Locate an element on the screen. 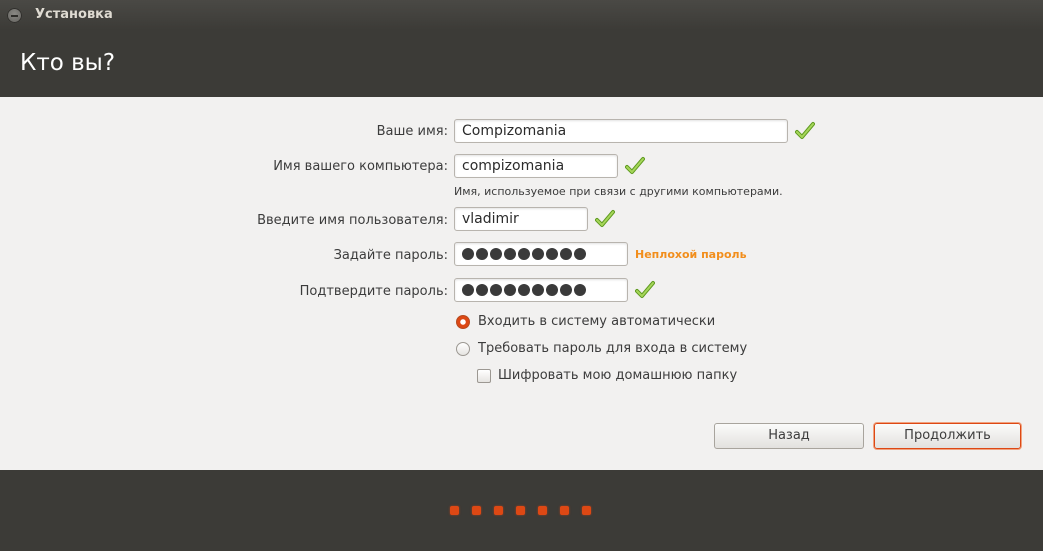  encrypt-home-checkbox is located at coordinates (484, 376).